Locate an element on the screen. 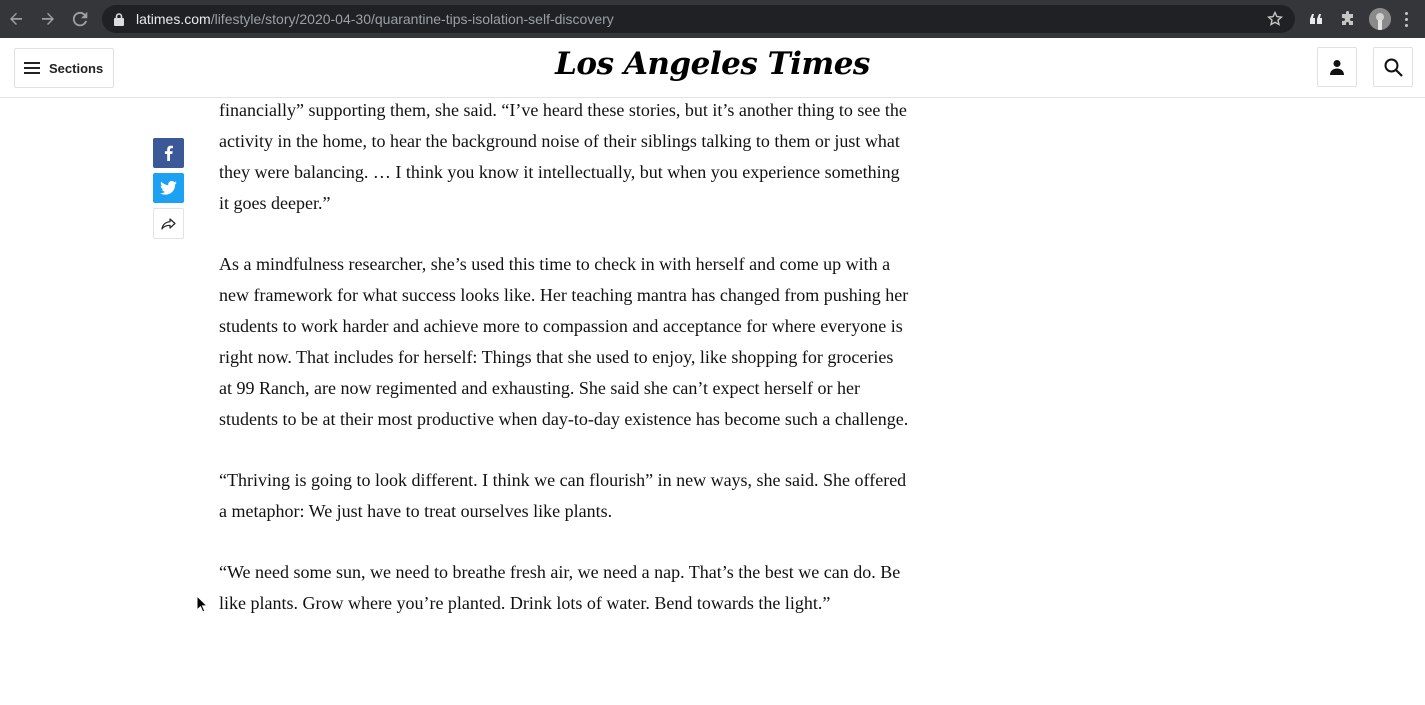 This screenshot has width=1425, height=705. puzzle-extension-icon is located at coordinates (1348, 19).